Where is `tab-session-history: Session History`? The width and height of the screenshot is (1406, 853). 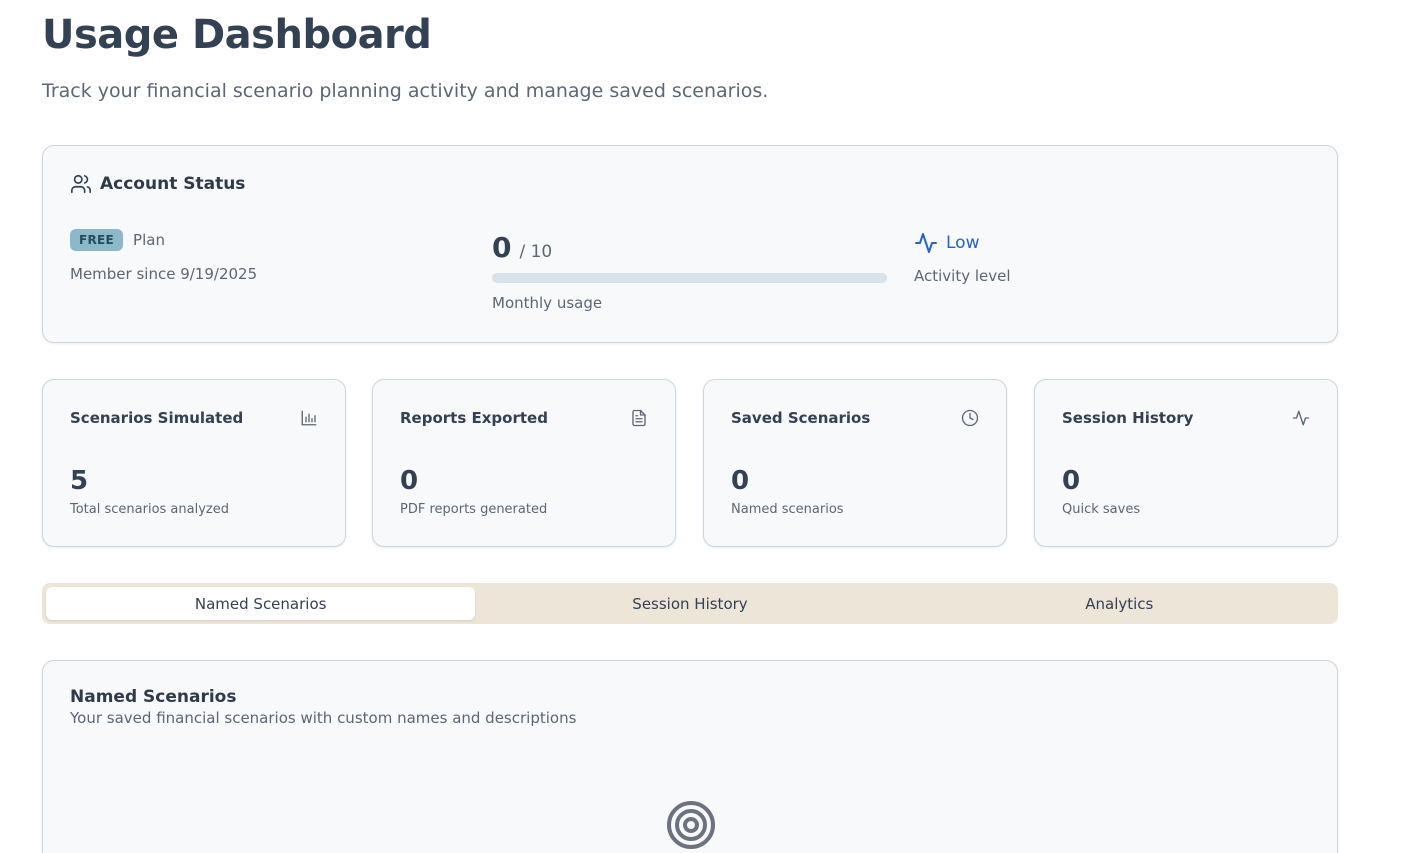 tab-session-history: Session History is located at coordinates (689, 603).